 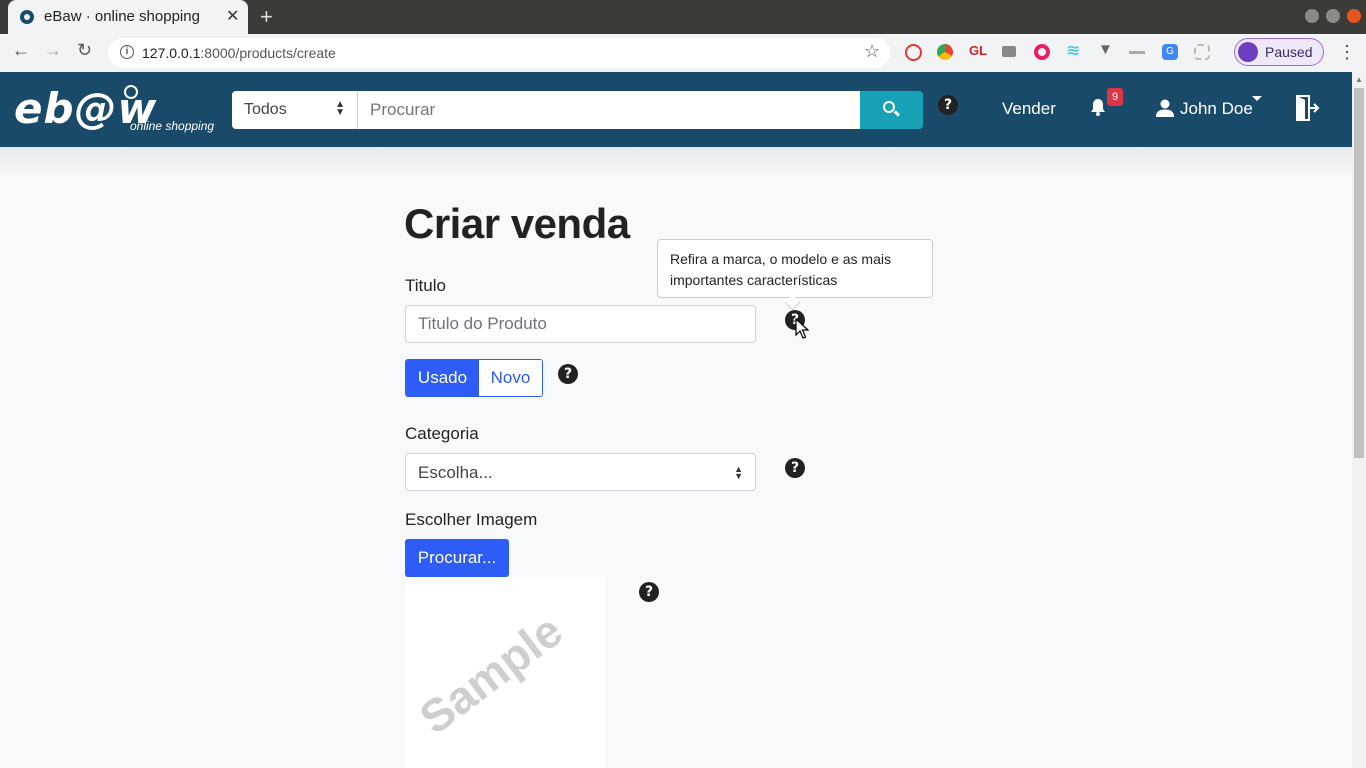 What do you see at coordinates (53, 50) in the screenshot?
I see `forward-arrow-icon: →` at bounding box center [53, 50].